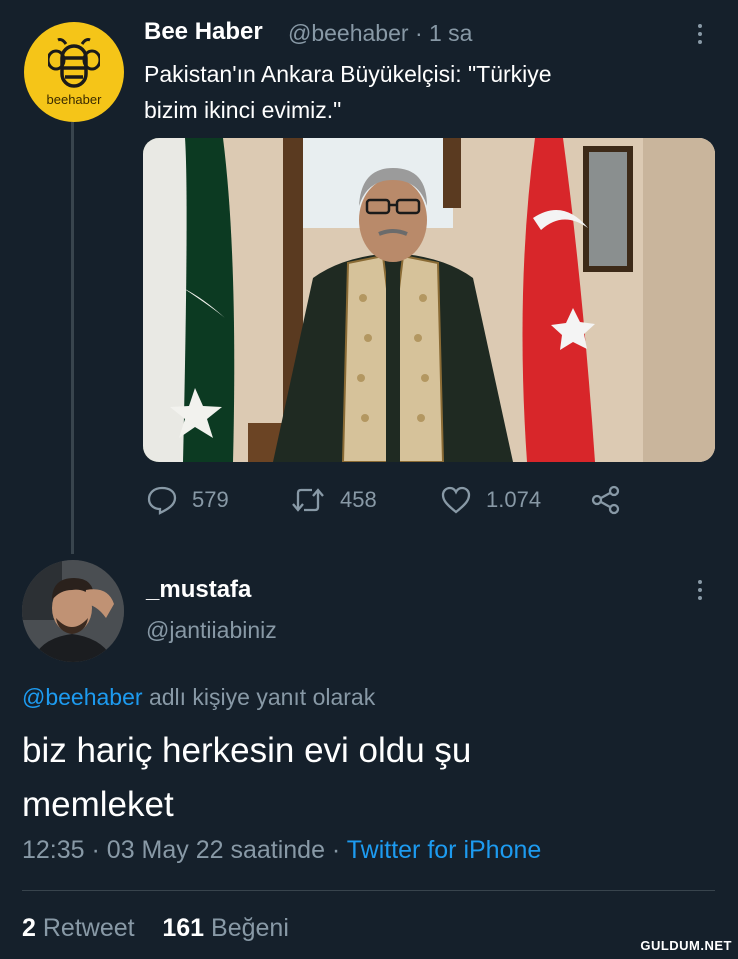 The image size is (738, 959). What do you see at coordinates (162, 500) in the screenshot?
I see `reply-icon` at bounding box center [162, 500].